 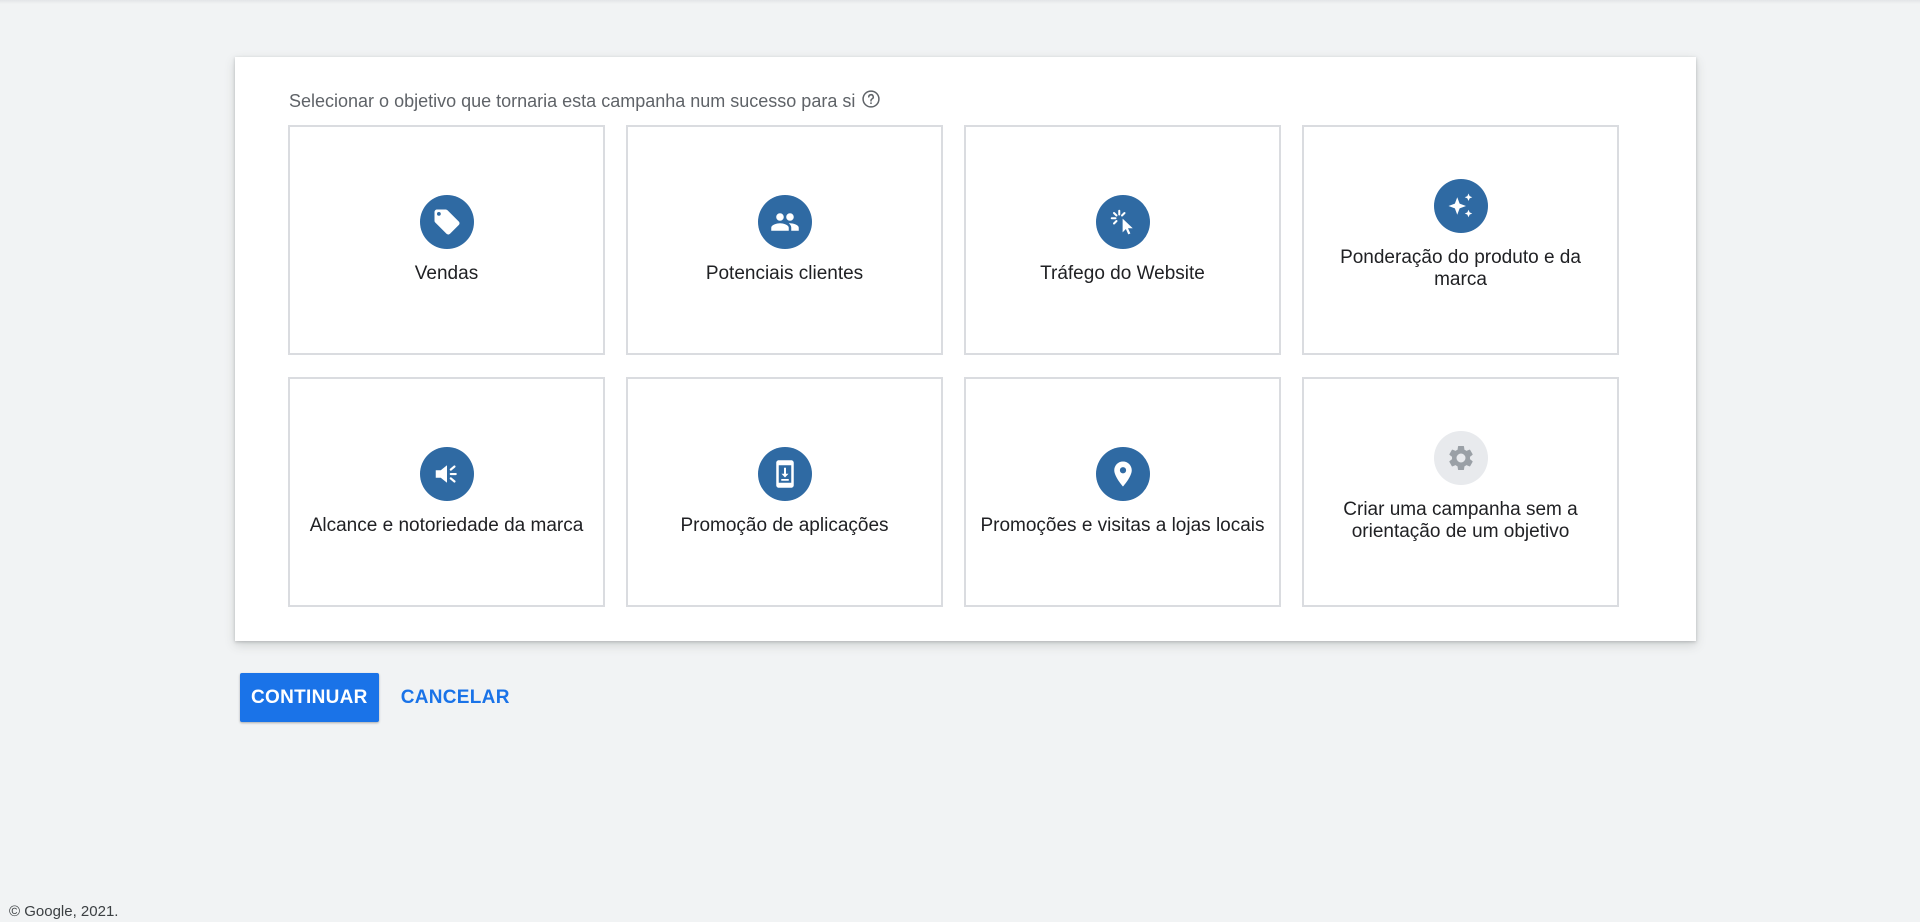 I want to click on continue-button: CONTINUAR, so click(x=309, y=697).